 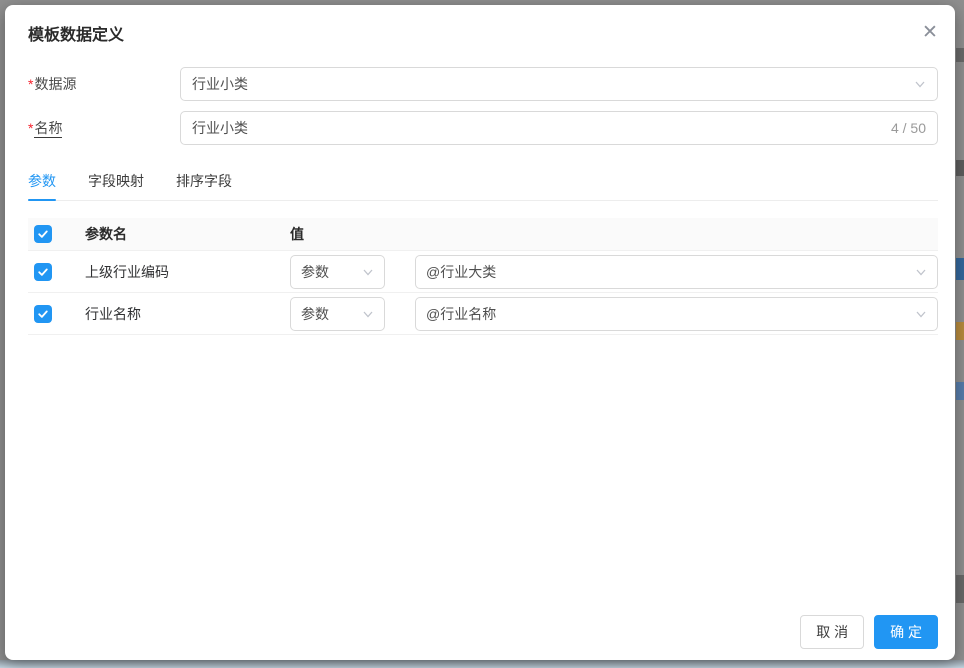 I want to click on table-header-row: 参数名 值, so click(x=483, y=234).